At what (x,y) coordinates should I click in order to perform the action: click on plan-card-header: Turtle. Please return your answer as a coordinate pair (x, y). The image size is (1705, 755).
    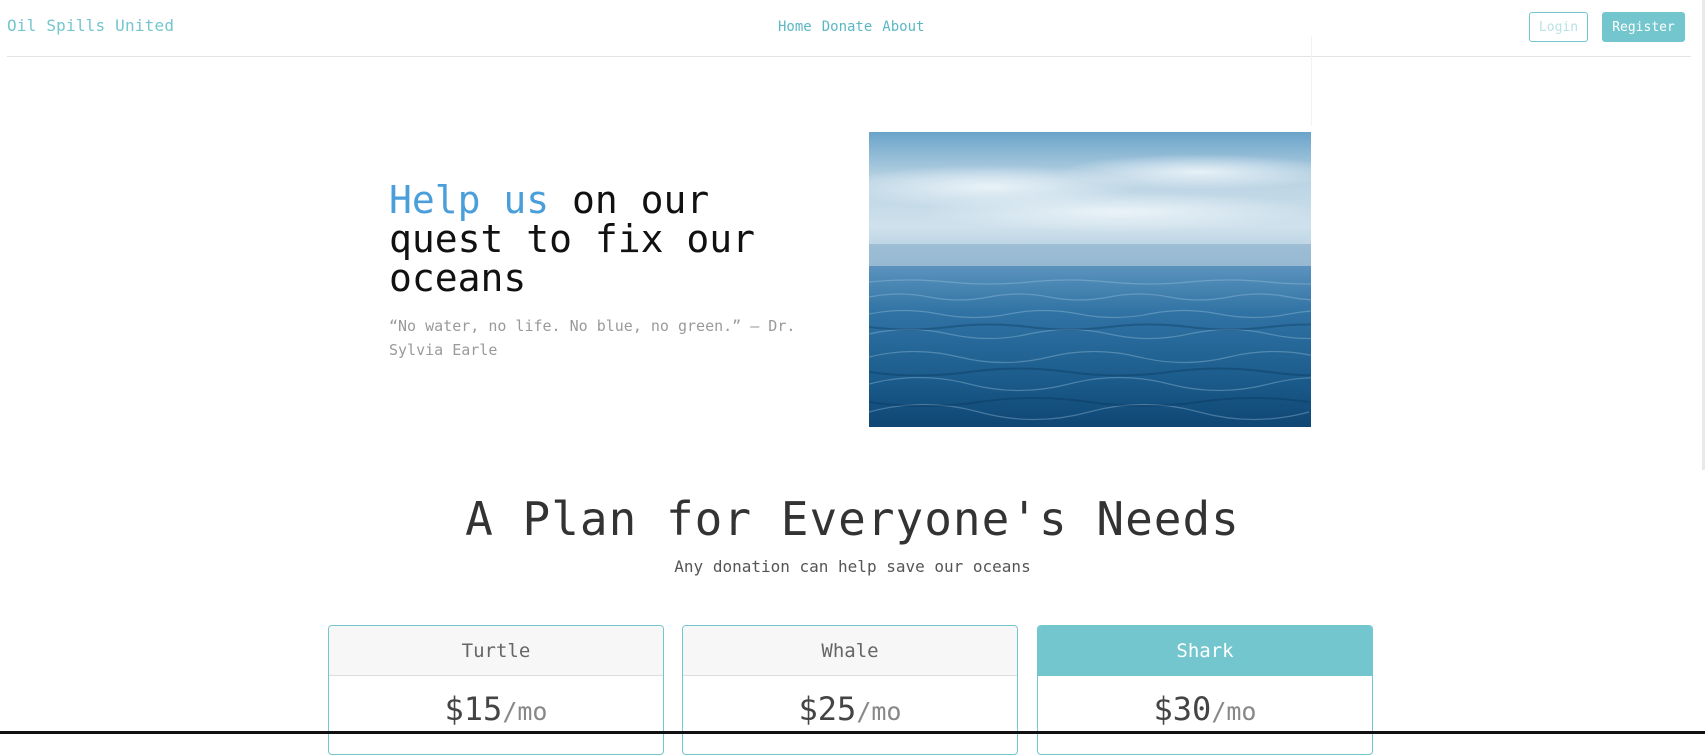
    Looking at the image, I should click on (496, 651).